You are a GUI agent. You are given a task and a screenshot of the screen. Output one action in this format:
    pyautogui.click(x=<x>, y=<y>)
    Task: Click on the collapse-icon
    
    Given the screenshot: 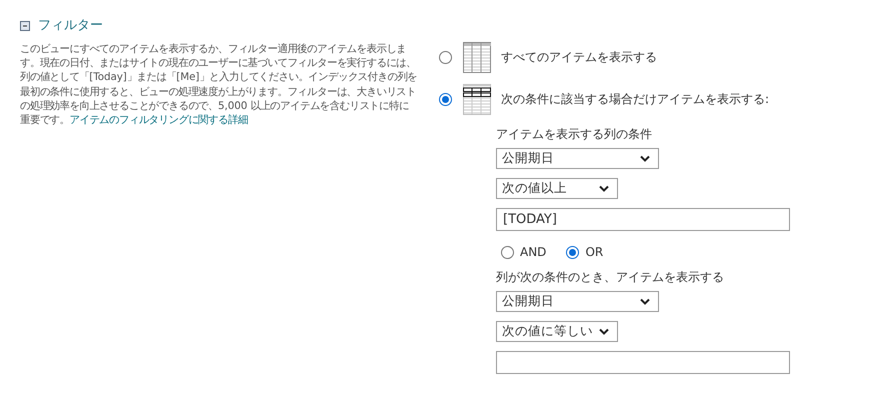 What is the action you would take?
    pyautogui.click(x=25, y=25)
    